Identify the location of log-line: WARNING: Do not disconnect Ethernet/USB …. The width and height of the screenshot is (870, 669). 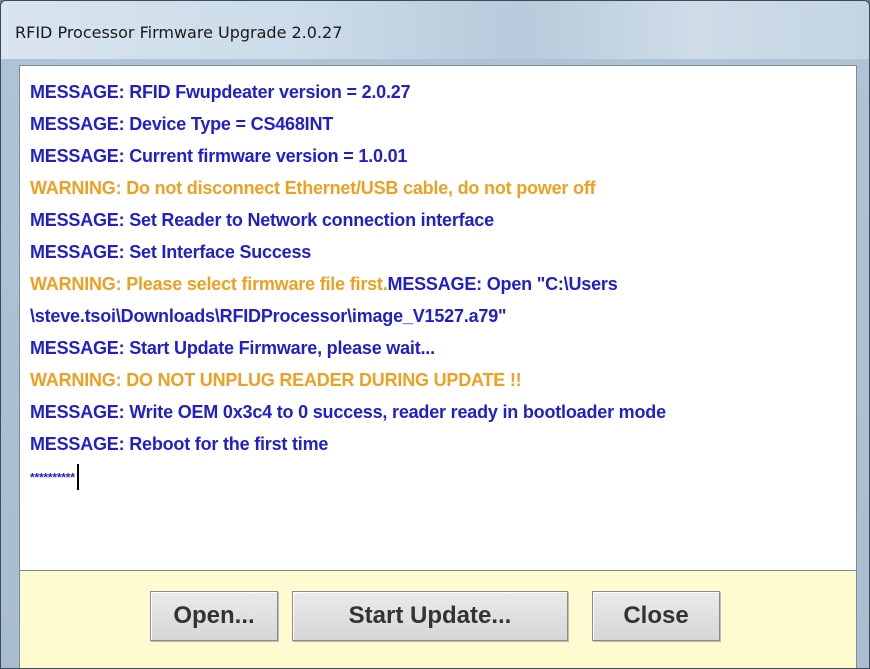
(313, 188).